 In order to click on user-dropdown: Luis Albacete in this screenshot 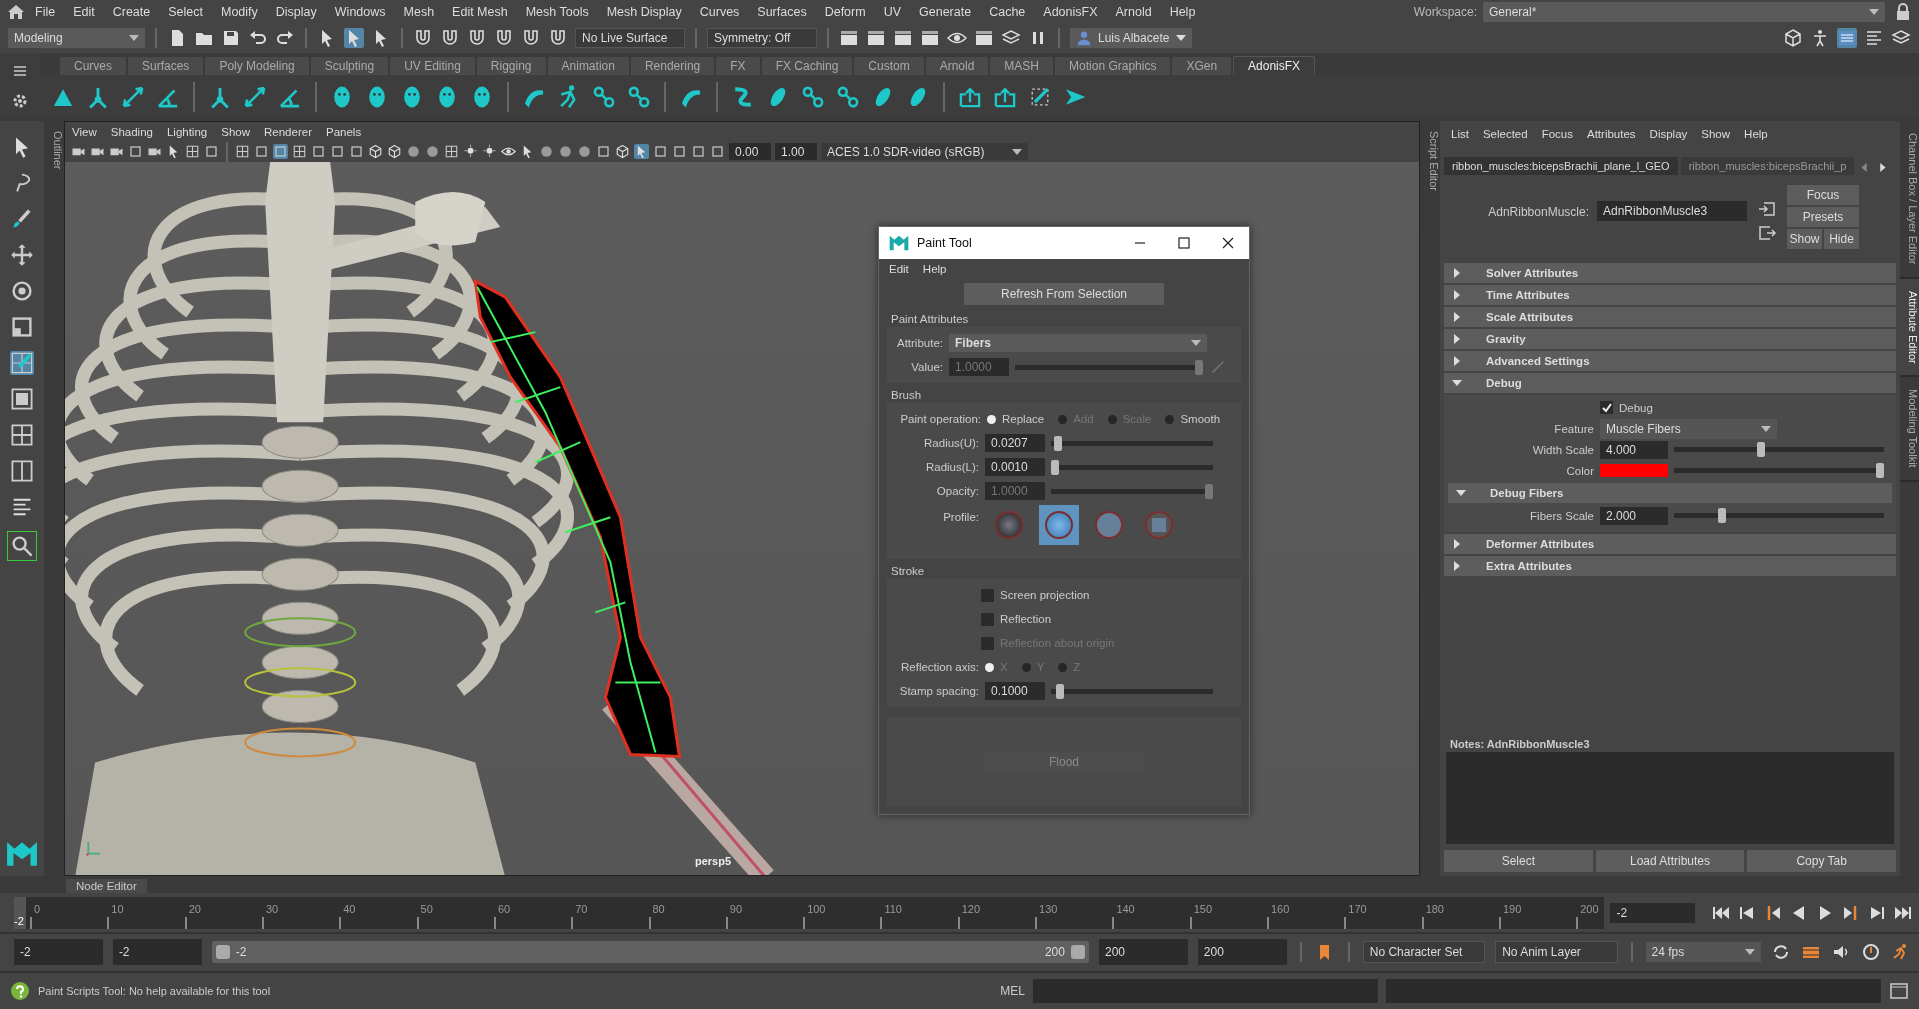, I will do `click(1131, 38)`.